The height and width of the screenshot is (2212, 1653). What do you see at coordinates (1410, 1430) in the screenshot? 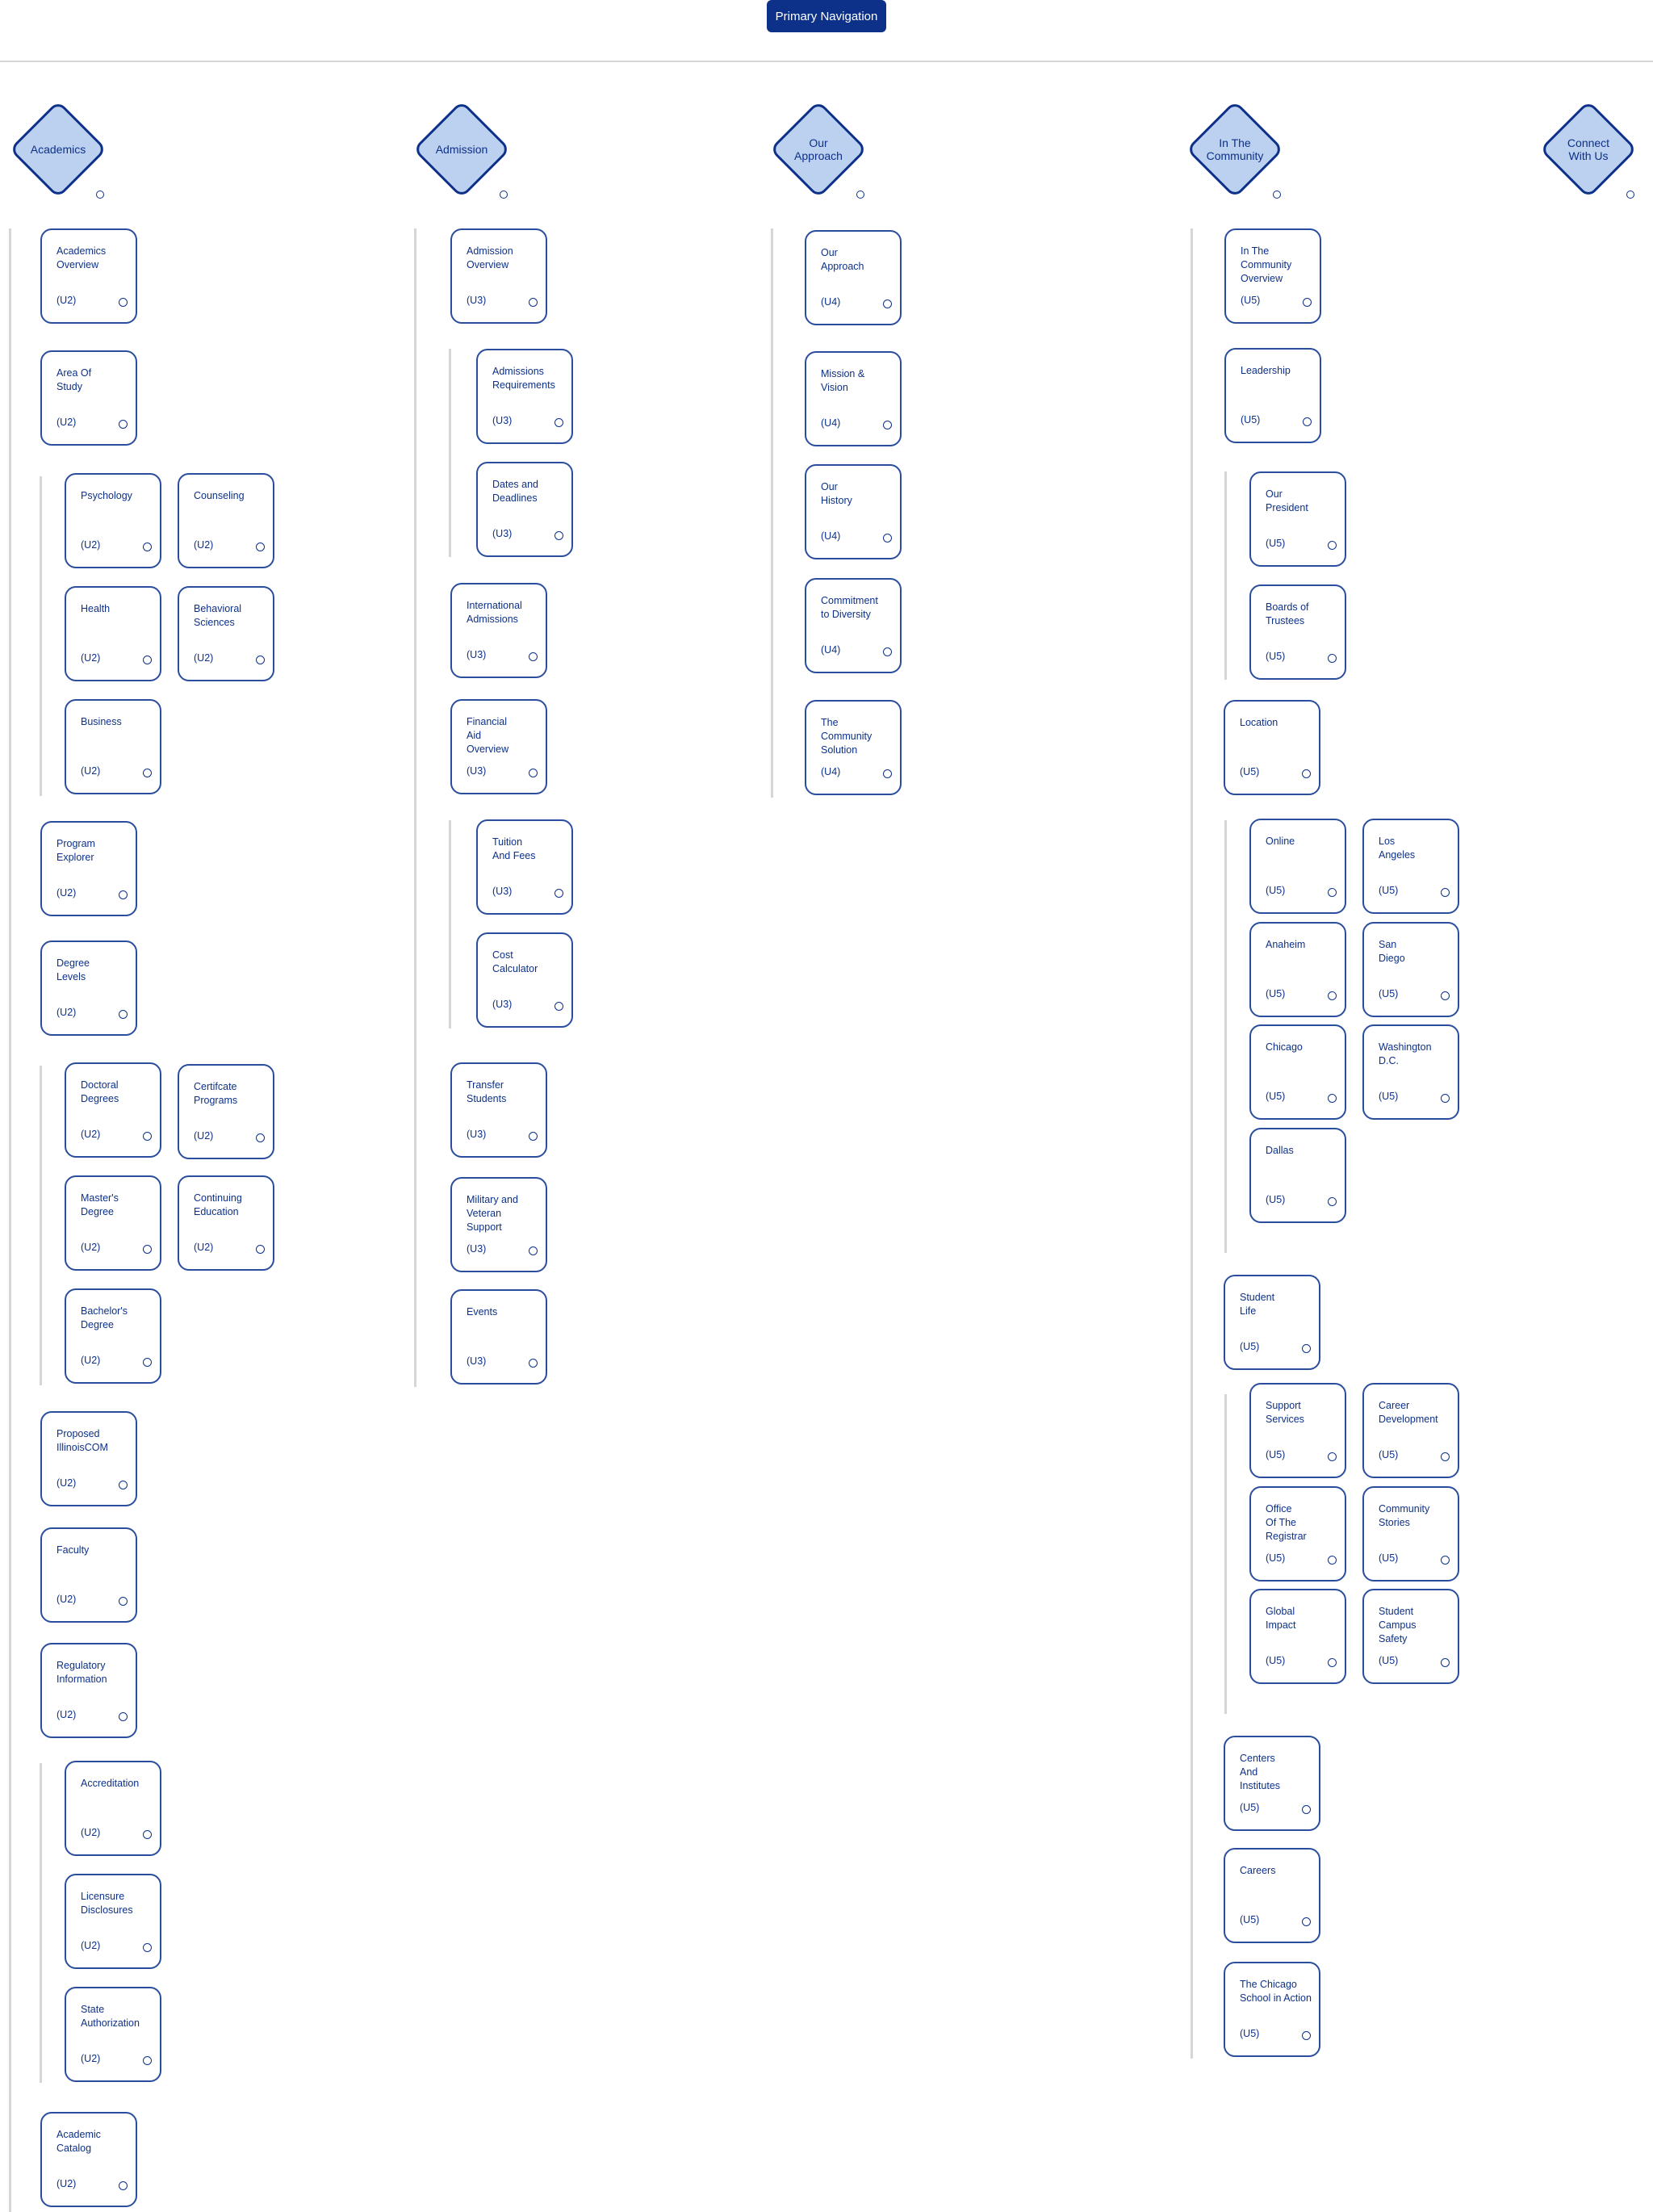
I see `page-card-career-development: Career Development (U5)` at bounding box center [1410, 1430].